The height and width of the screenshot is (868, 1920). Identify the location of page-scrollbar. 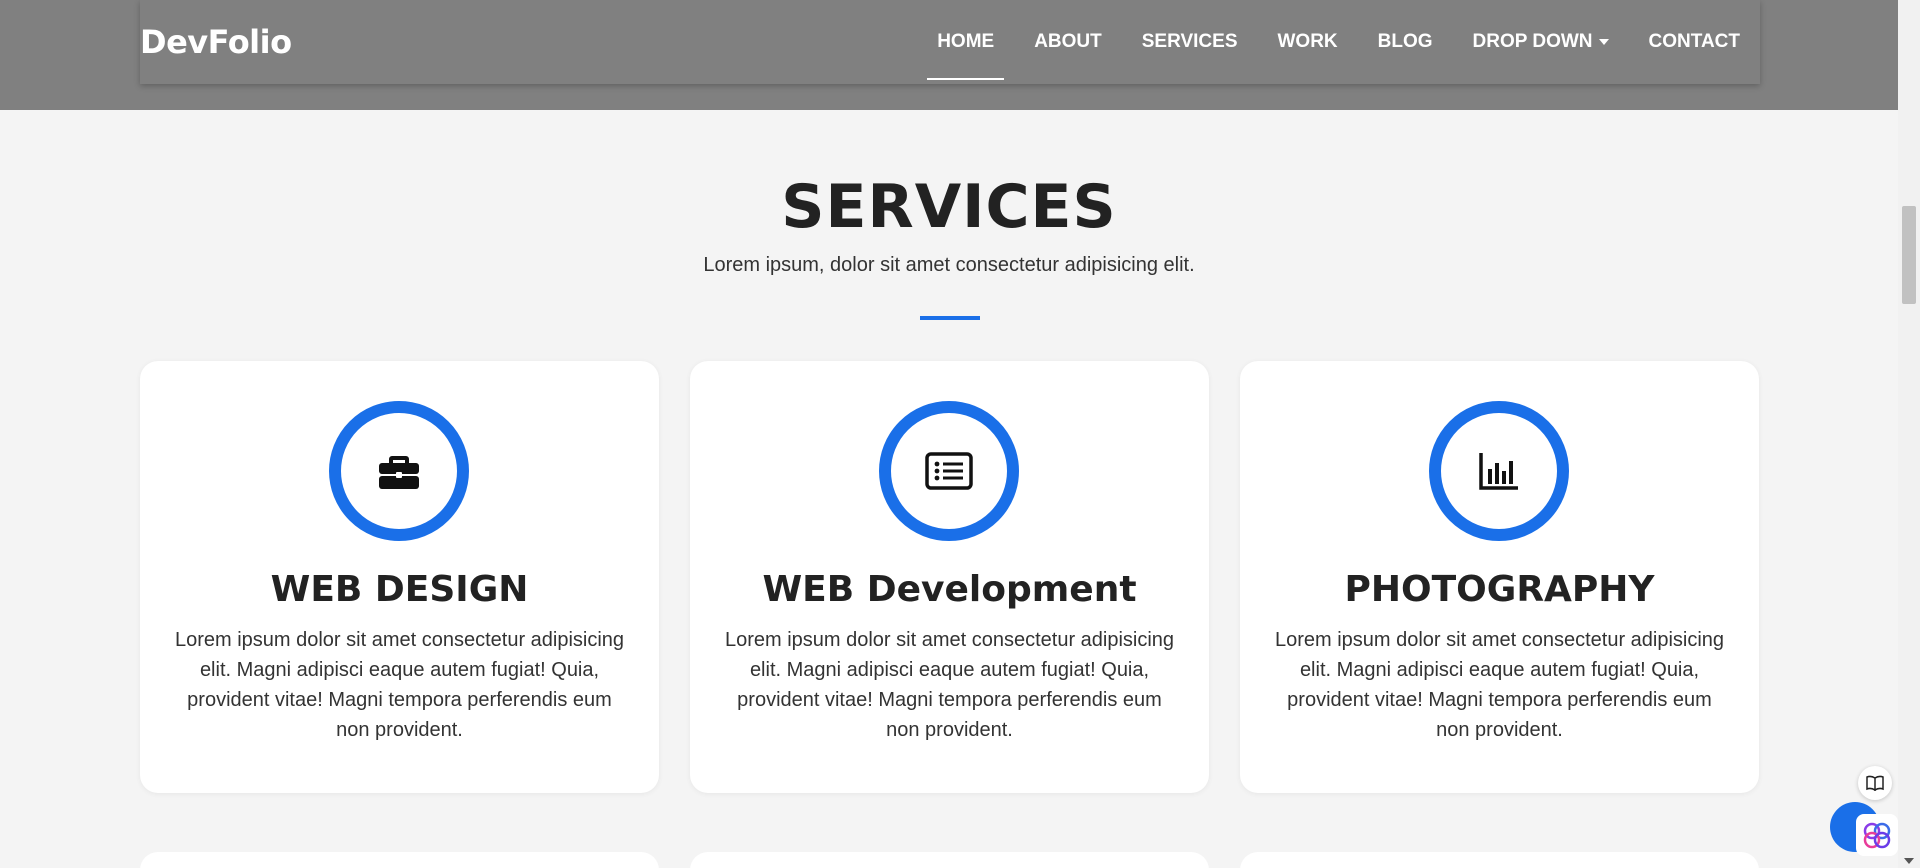
(1909, 434).